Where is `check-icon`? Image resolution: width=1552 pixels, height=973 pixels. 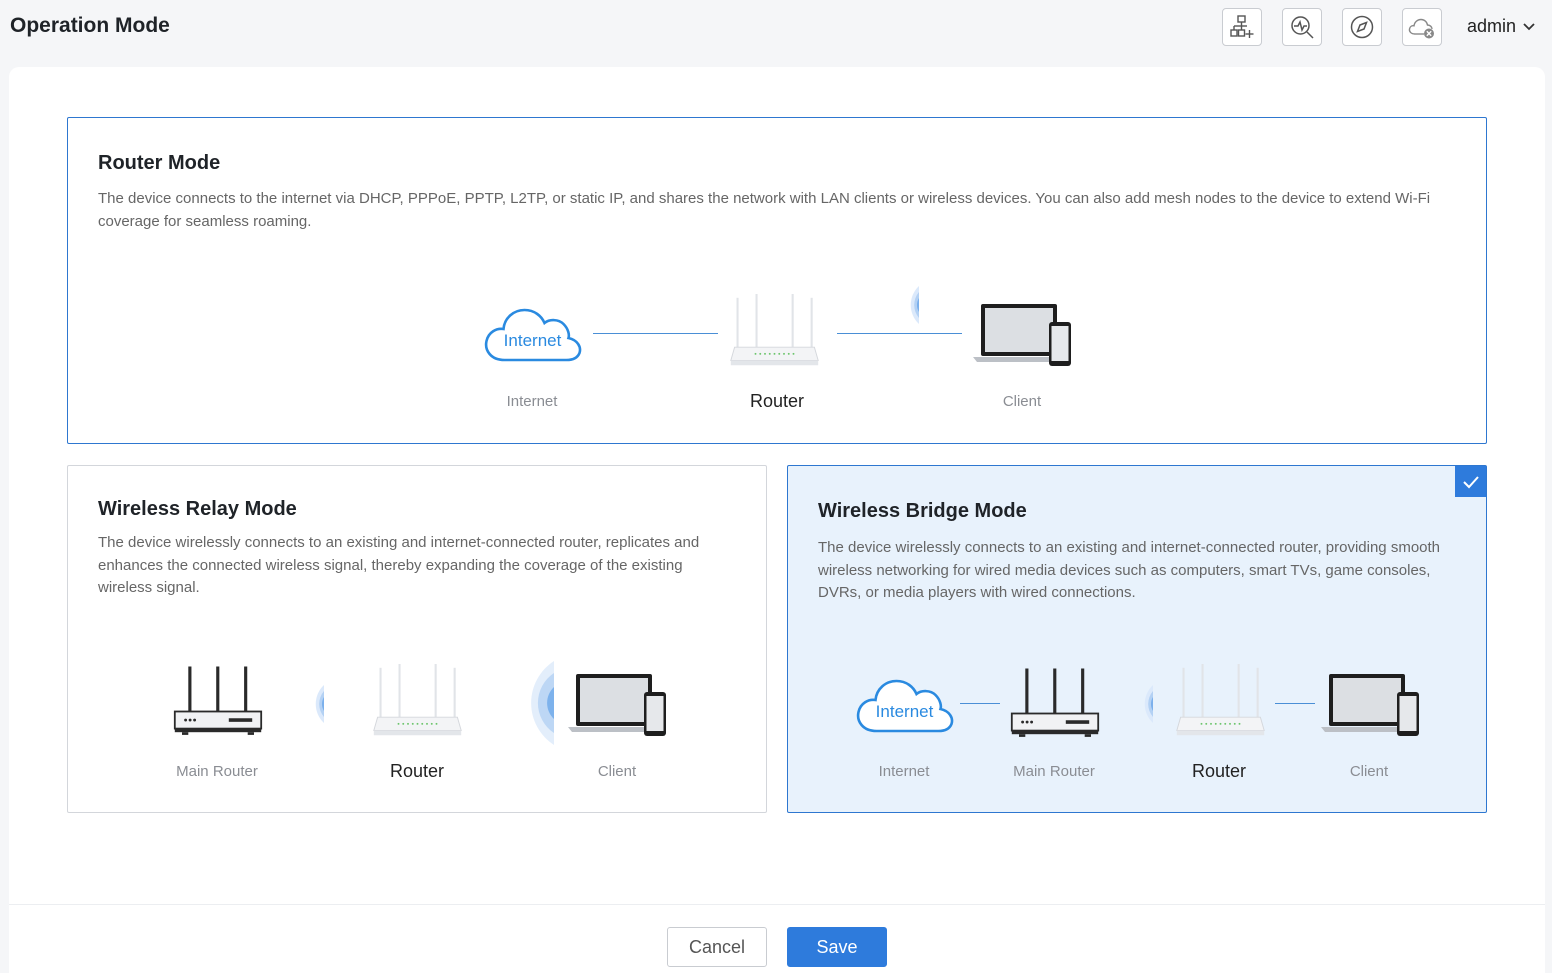 check-icon is located at coordinates (1470, 481).